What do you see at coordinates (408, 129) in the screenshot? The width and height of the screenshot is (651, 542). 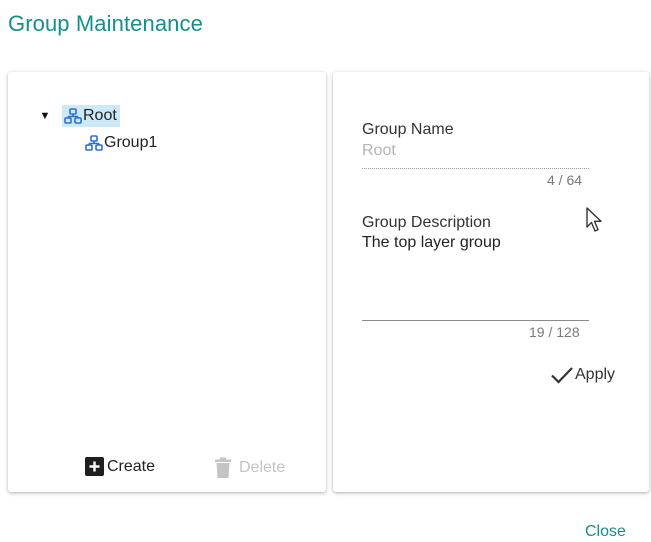 I see `group-name-label: Group Name` at bounding box center [408, 129].